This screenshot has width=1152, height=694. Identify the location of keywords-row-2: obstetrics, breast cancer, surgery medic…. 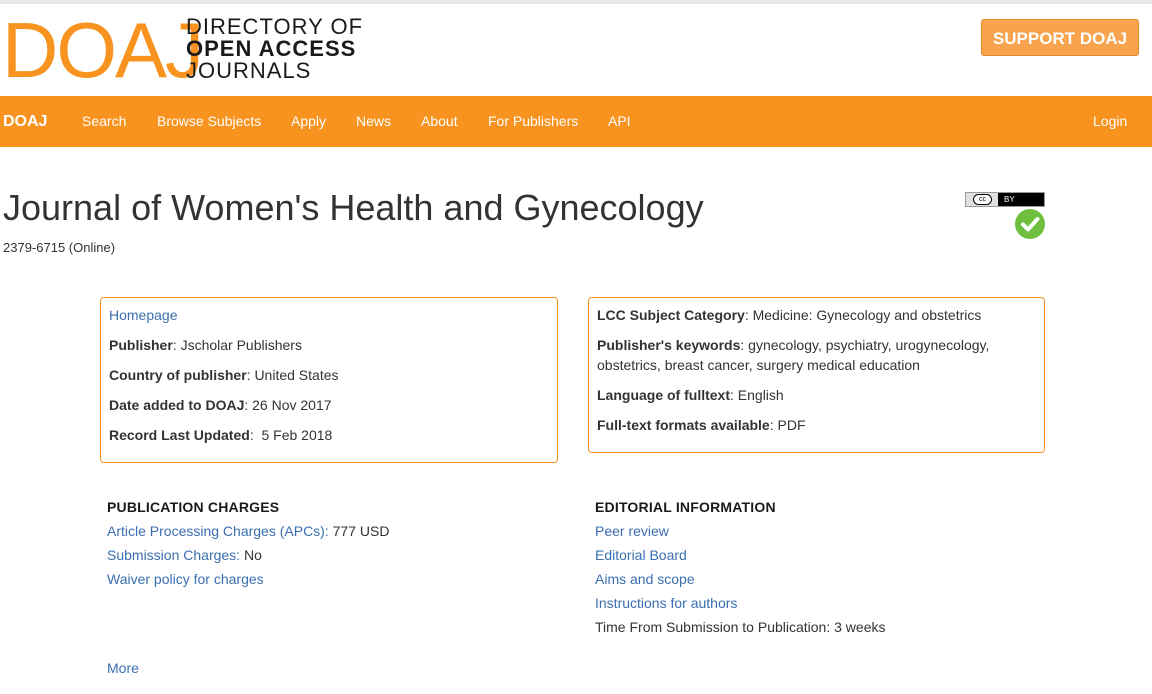
(816, 365).